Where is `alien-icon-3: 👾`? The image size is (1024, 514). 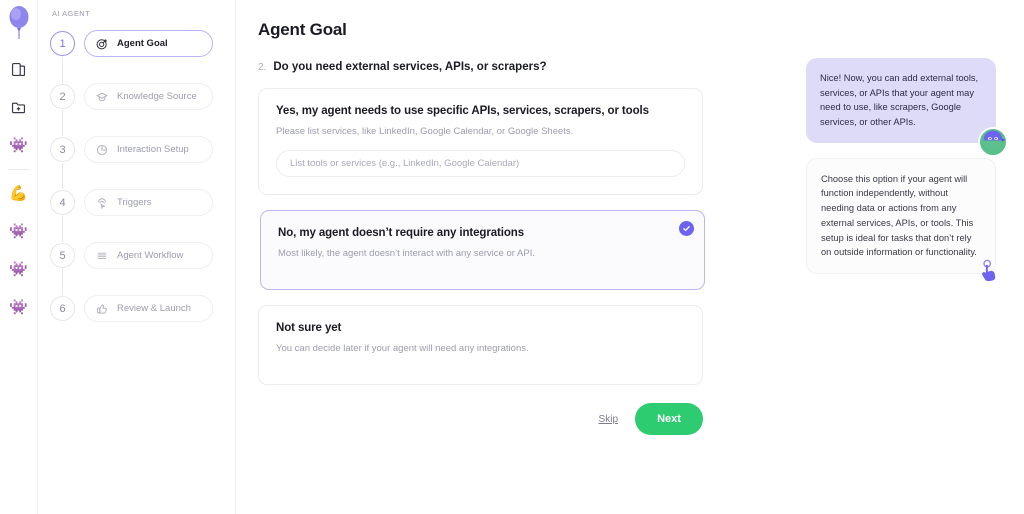
alien-icon-3: 👾 is located at coordinates (19, 269).